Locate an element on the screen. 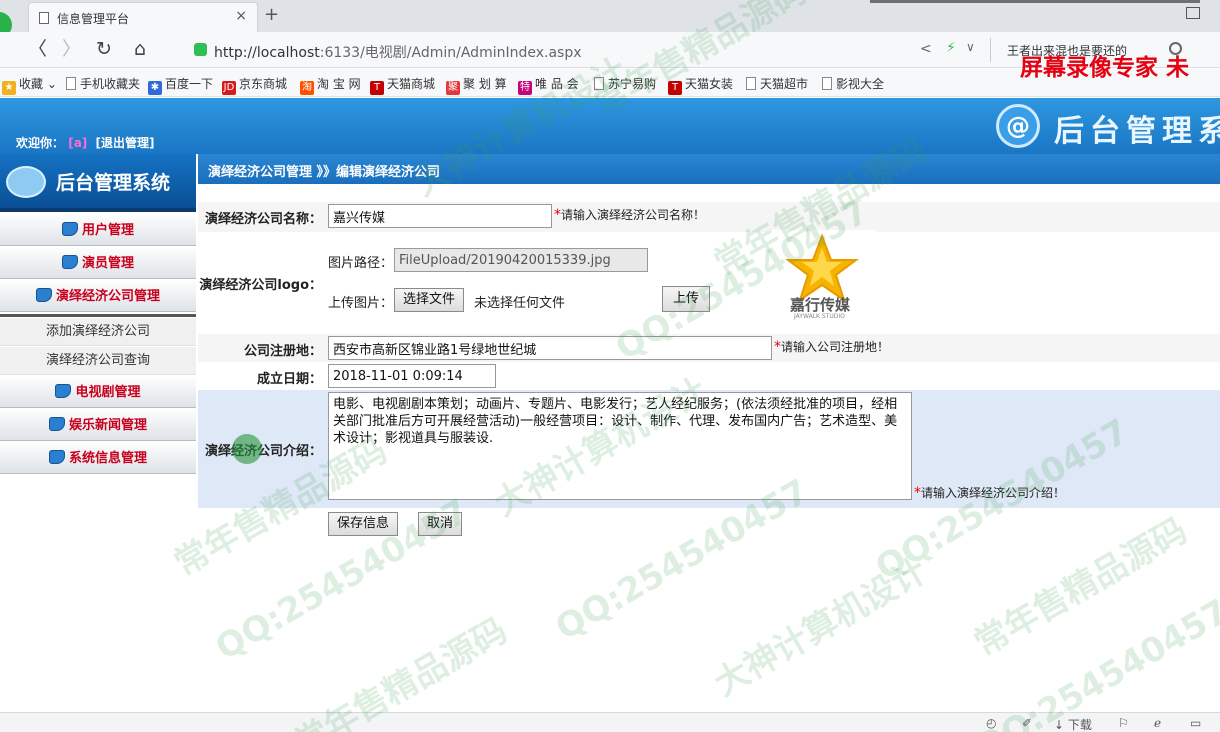  bookmark-label: 天猫女装 is located at coordinates (709, 84).